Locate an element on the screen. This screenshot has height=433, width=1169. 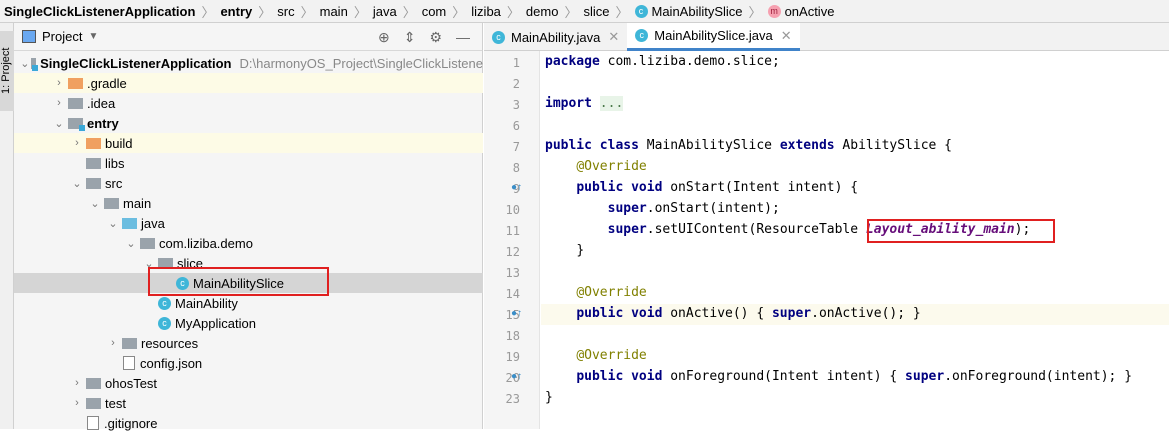
crumb-label: java is located at coordinates (384, 11).